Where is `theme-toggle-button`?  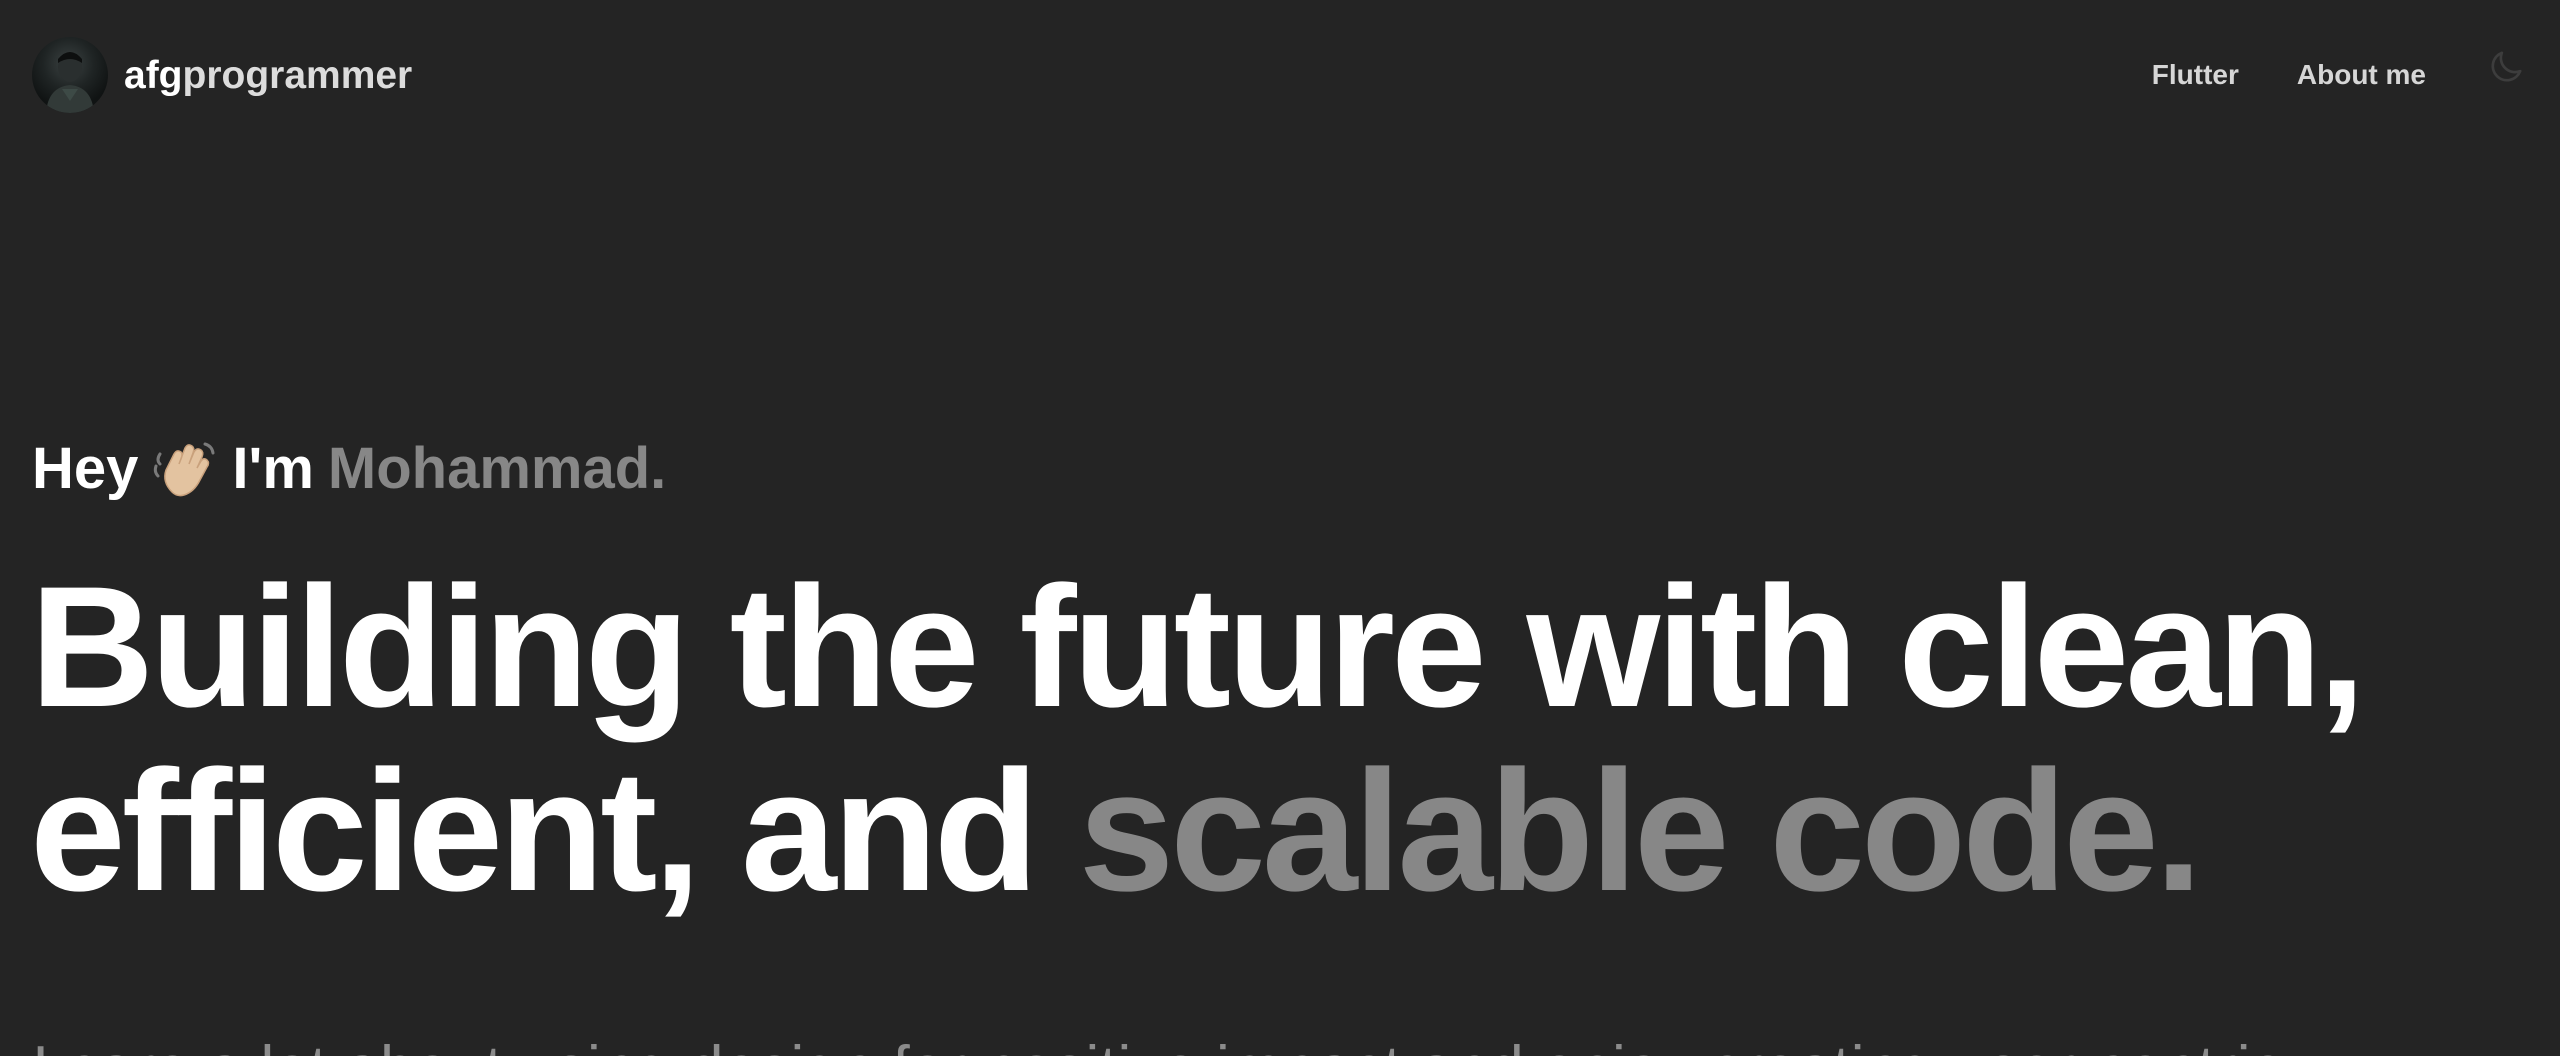 theme-toggle-button is located at coordinates (2506, 67).